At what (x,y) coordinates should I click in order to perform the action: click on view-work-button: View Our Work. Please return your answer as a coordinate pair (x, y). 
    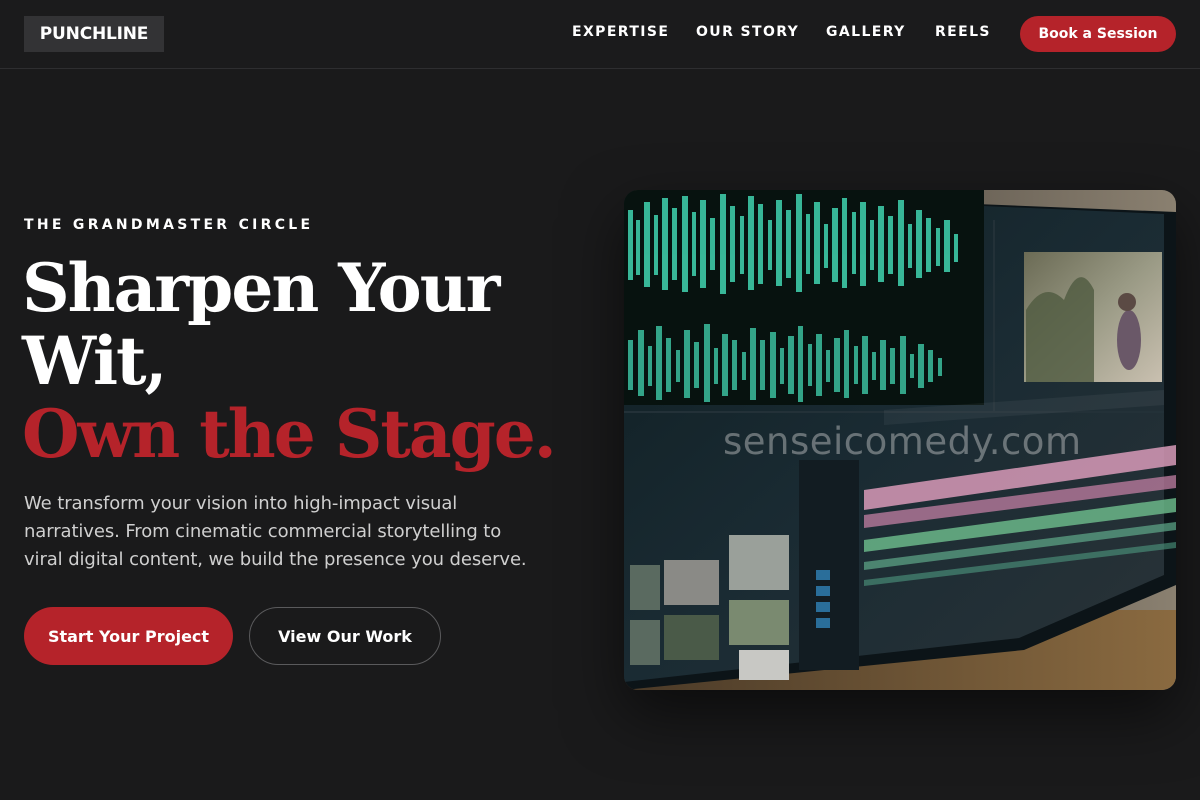
    Looking at the image, I should click on (345, 636).